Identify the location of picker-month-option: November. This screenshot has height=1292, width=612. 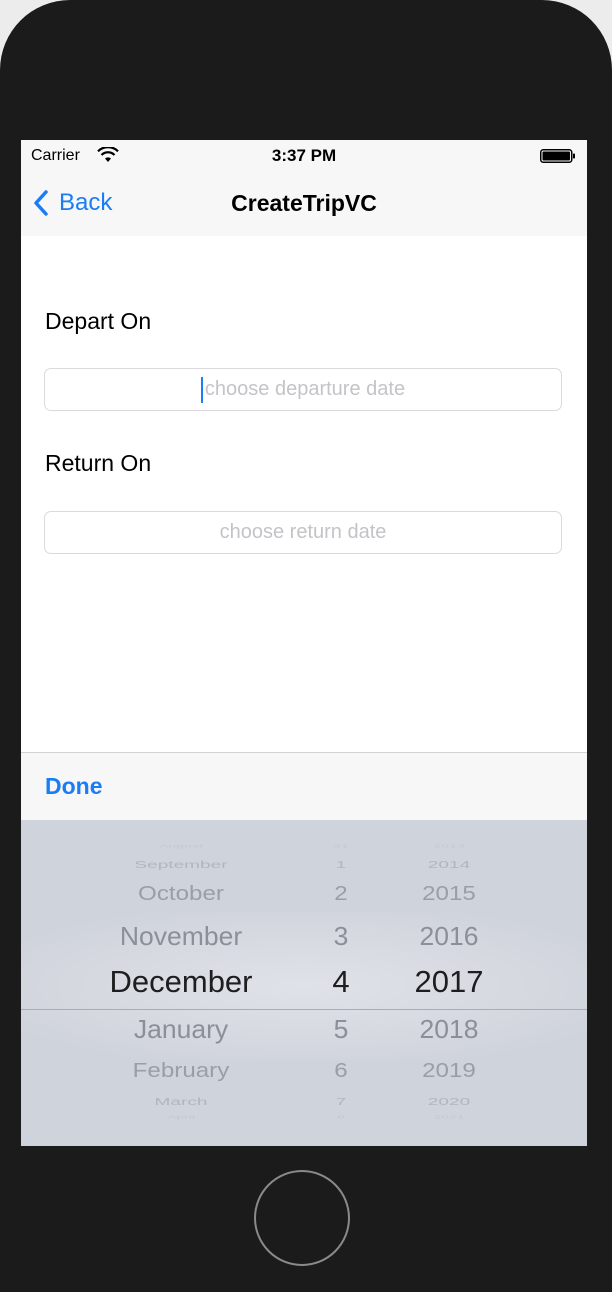
(181, 935).